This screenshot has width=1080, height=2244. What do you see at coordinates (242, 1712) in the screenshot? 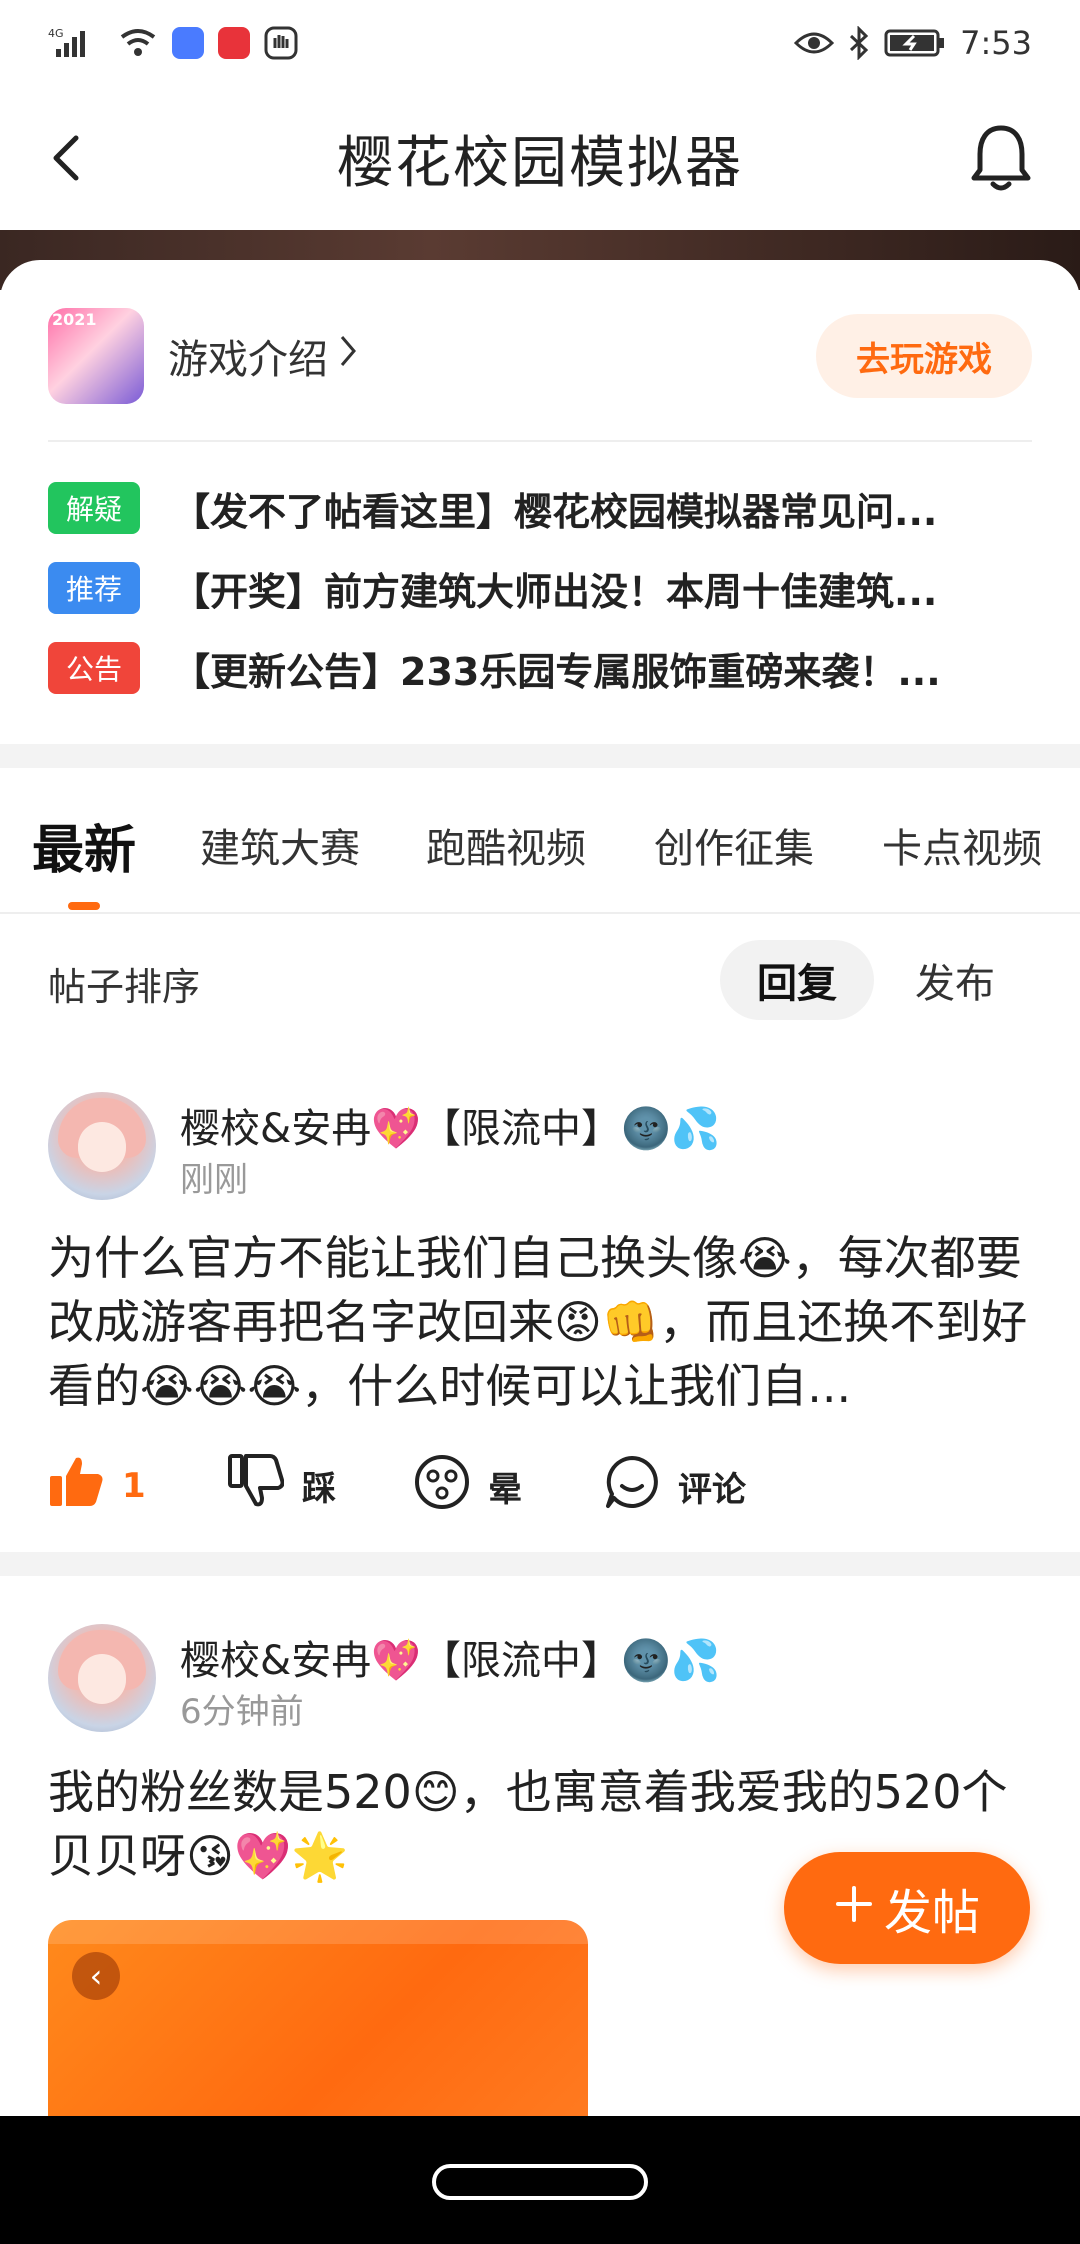
I see `post-time: 6分钟前` at bounding box center [242, 1712].